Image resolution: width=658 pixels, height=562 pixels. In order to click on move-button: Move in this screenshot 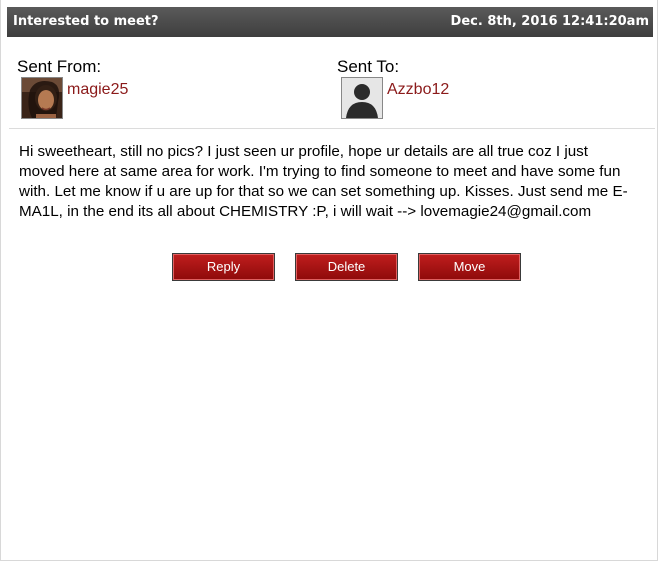, I will do `click(469, 267)`.